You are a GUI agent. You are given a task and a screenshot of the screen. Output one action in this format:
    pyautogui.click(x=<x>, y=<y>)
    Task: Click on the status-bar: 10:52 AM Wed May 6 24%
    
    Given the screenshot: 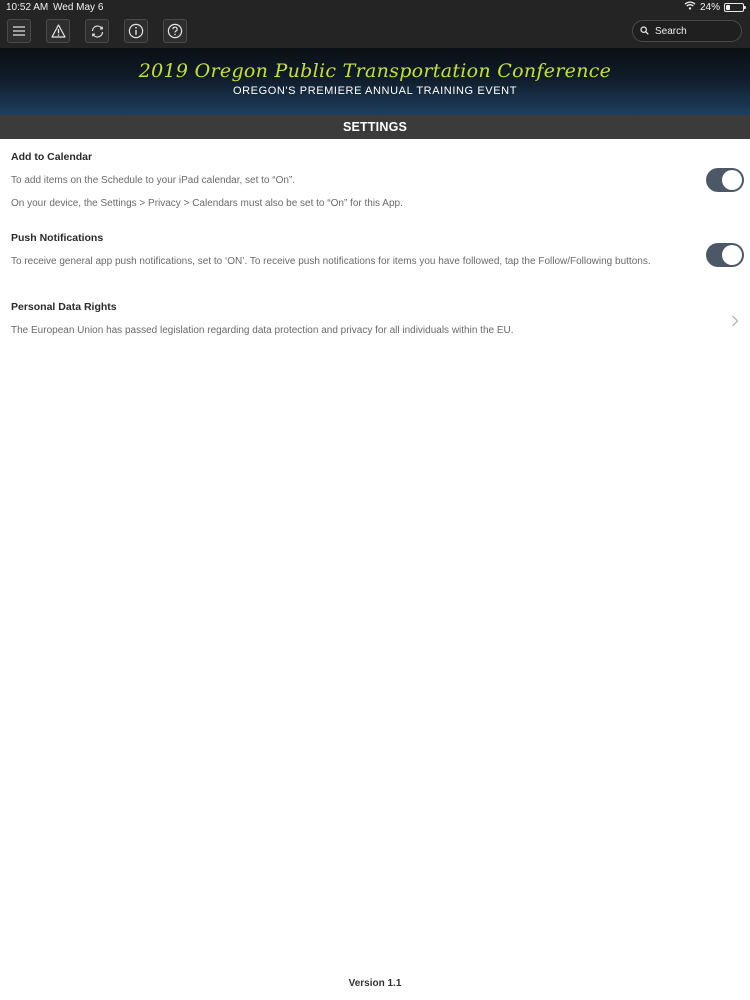 What is the action you would take?
    pyautogui.click(x=375, y=7)
    